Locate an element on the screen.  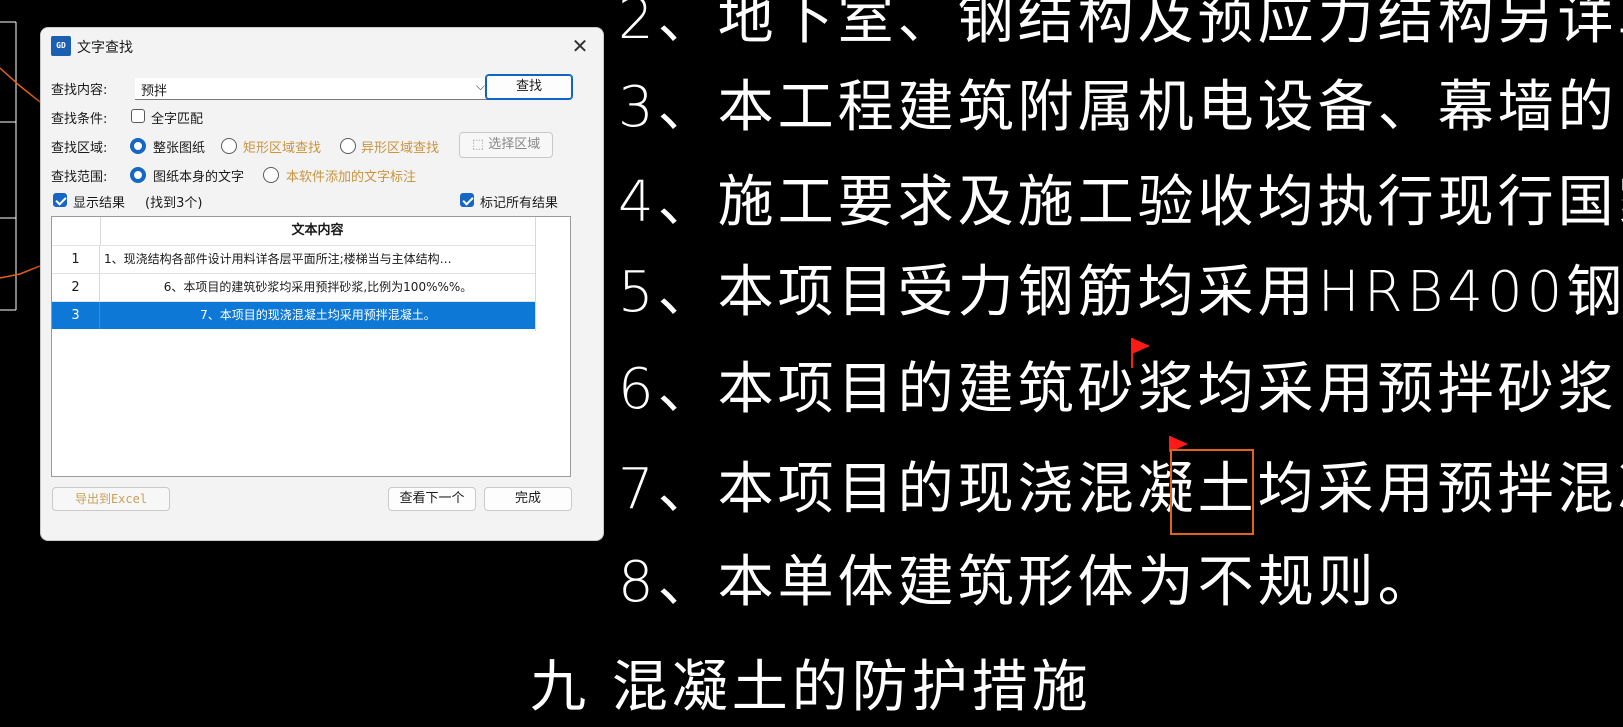
mark-all-checkbox is located at coordinates (467, 200).